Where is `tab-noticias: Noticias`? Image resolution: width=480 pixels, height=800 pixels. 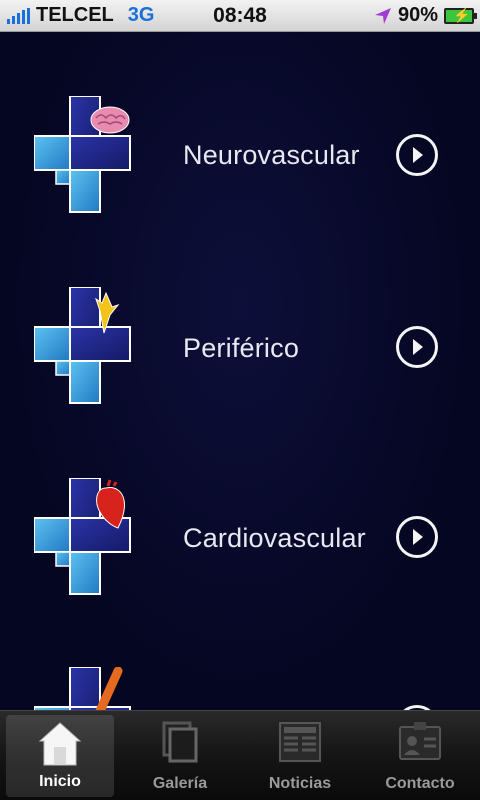 tab-noticias: Noticias is located at coordinates (300, 755).